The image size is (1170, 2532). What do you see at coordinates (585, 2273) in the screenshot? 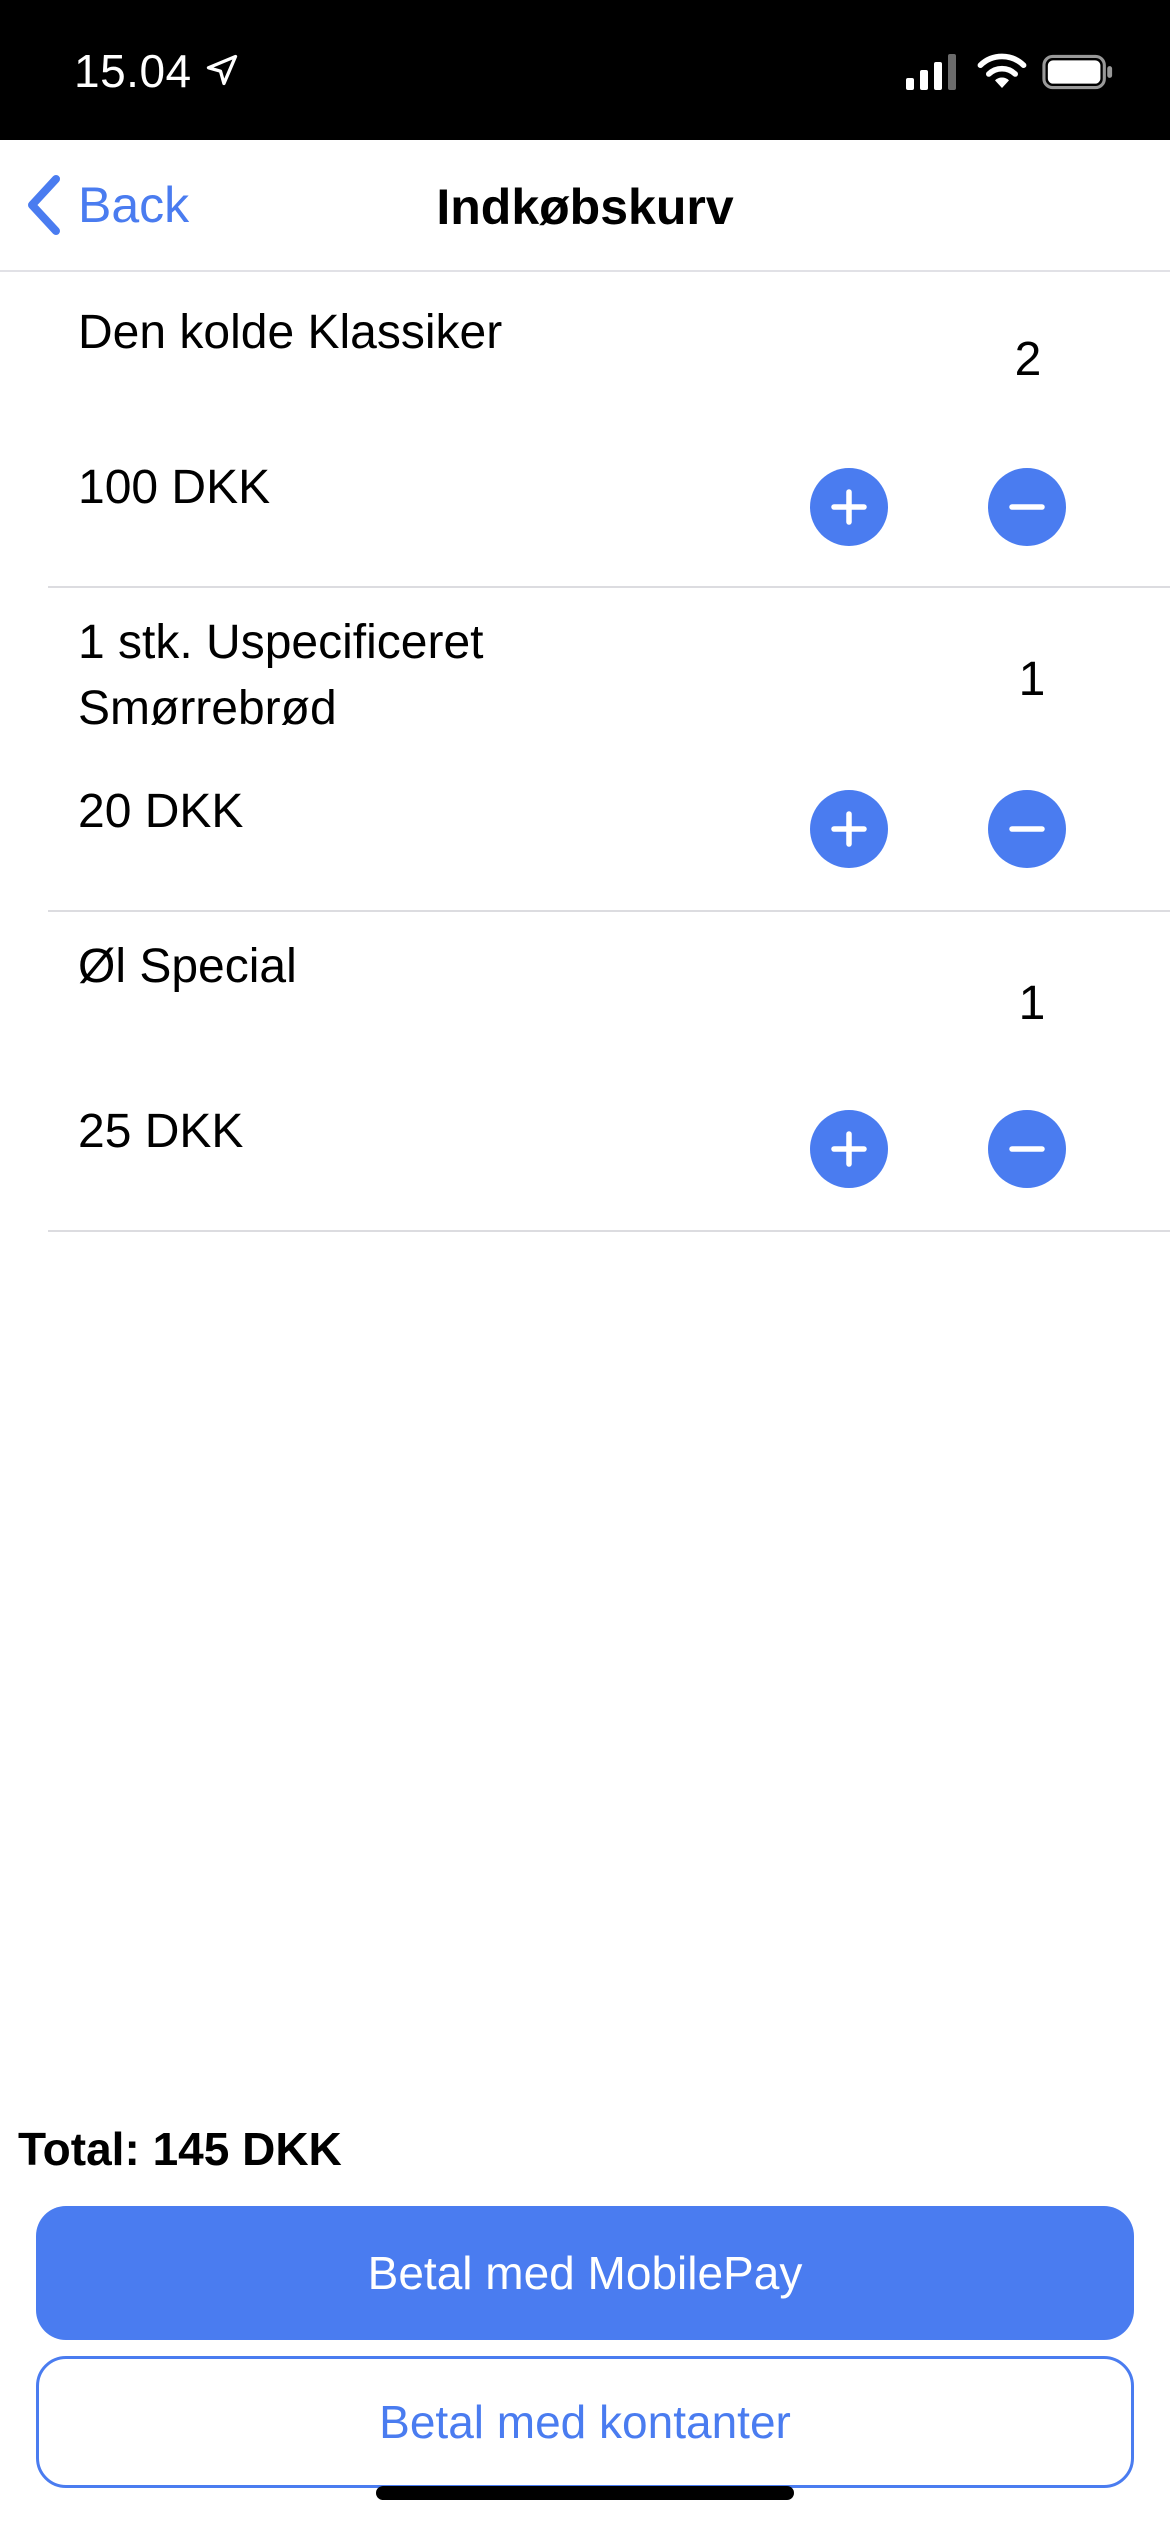
I see `pay-mobilepay-button: Betal med MobilePay` at bounding box center [585, 2273].